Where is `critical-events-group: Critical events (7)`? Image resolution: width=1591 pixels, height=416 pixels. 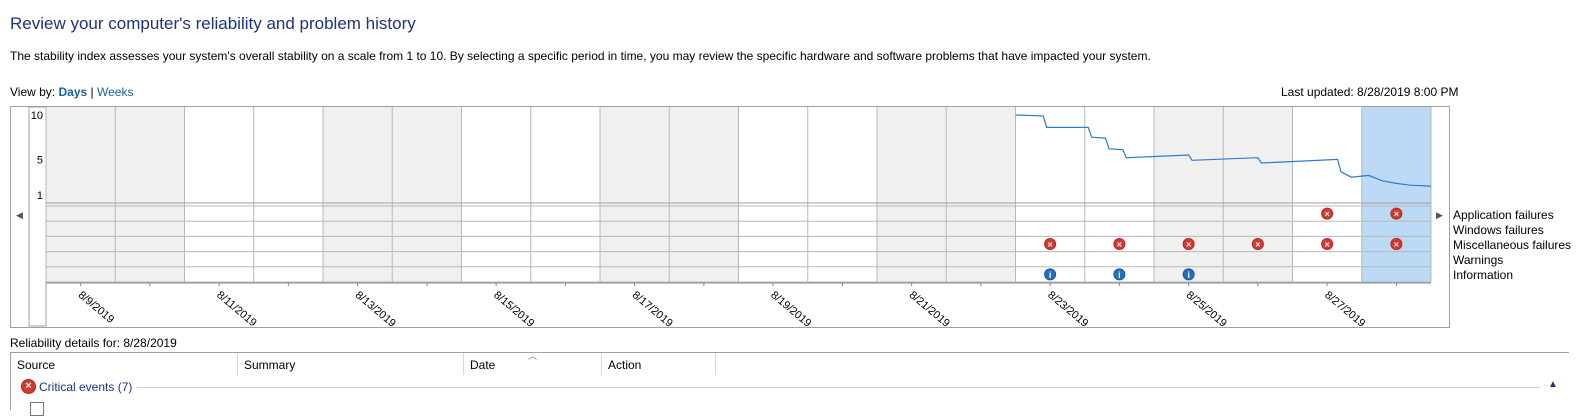 critical-events-group: Critical events (7) is located at coordinates (85, 387).